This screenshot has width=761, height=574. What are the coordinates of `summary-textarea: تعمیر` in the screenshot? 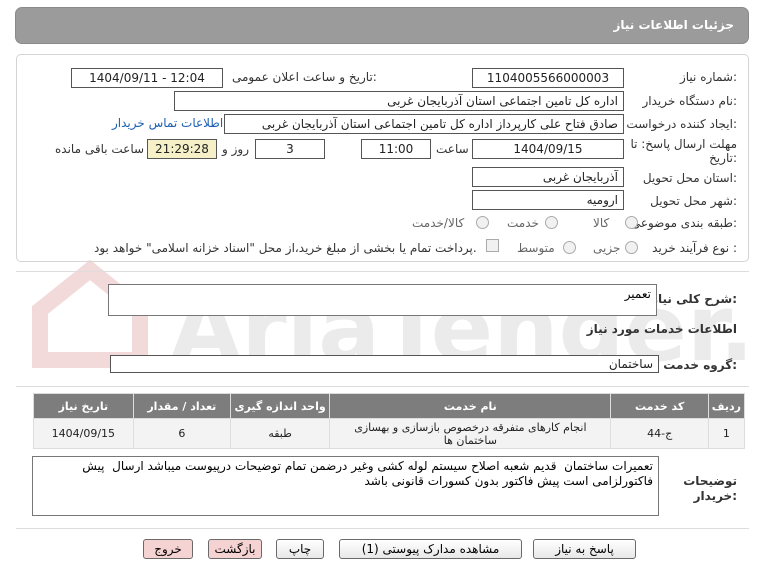 It's located at (382, 300).